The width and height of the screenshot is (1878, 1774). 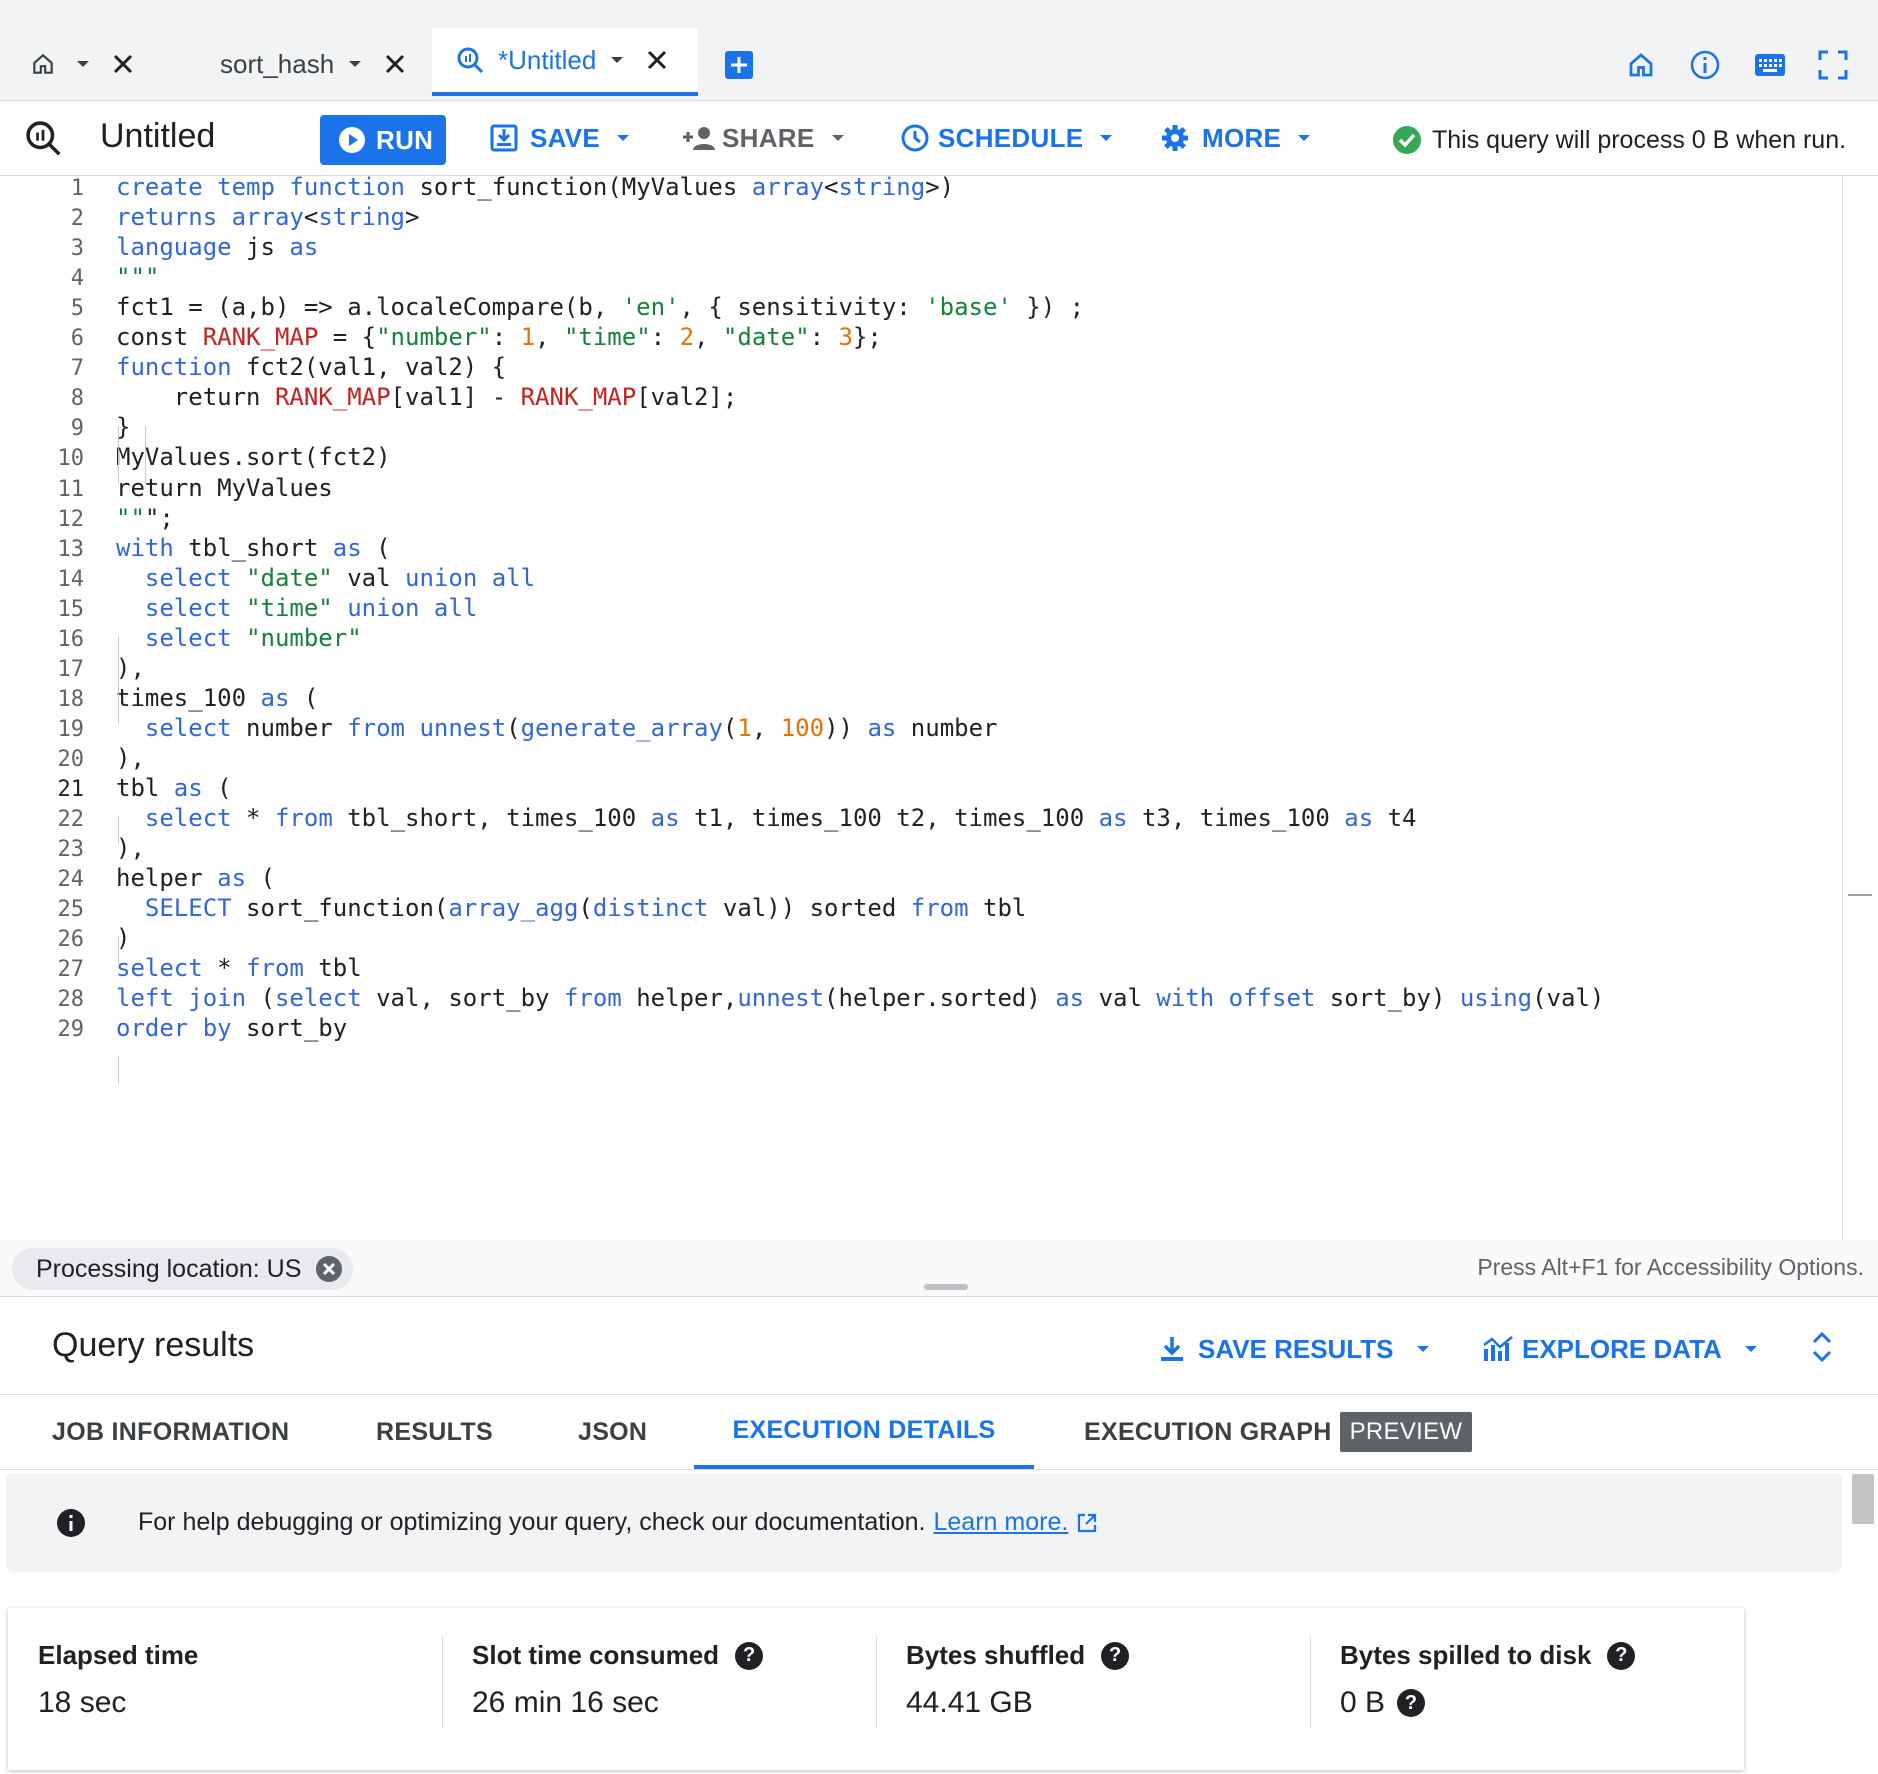 I want to click on schedule-button: SCHEDULE, so click(x=1006, y=138).